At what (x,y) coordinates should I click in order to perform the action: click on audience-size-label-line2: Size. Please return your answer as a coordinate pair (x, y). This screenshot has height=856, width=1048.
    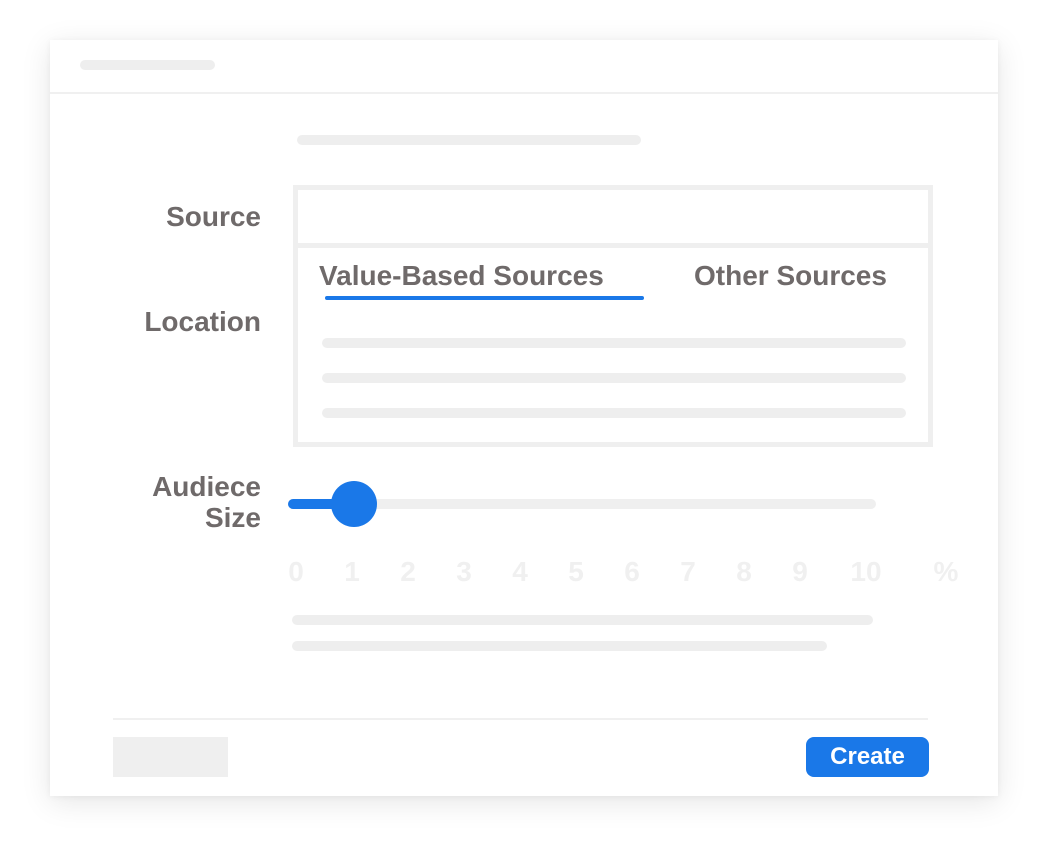
    Looking at the image, I should click on (232, 517).